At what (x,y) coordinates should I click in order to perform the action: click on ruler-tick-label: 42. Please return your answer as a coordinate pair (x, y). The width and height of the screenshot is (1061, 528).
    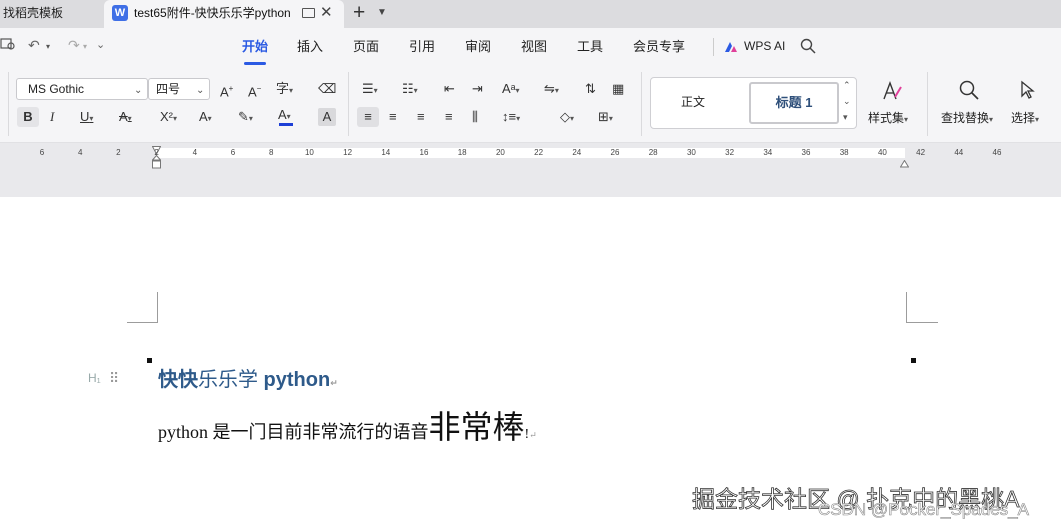
    Looking at the image, I should click on (921, 152).